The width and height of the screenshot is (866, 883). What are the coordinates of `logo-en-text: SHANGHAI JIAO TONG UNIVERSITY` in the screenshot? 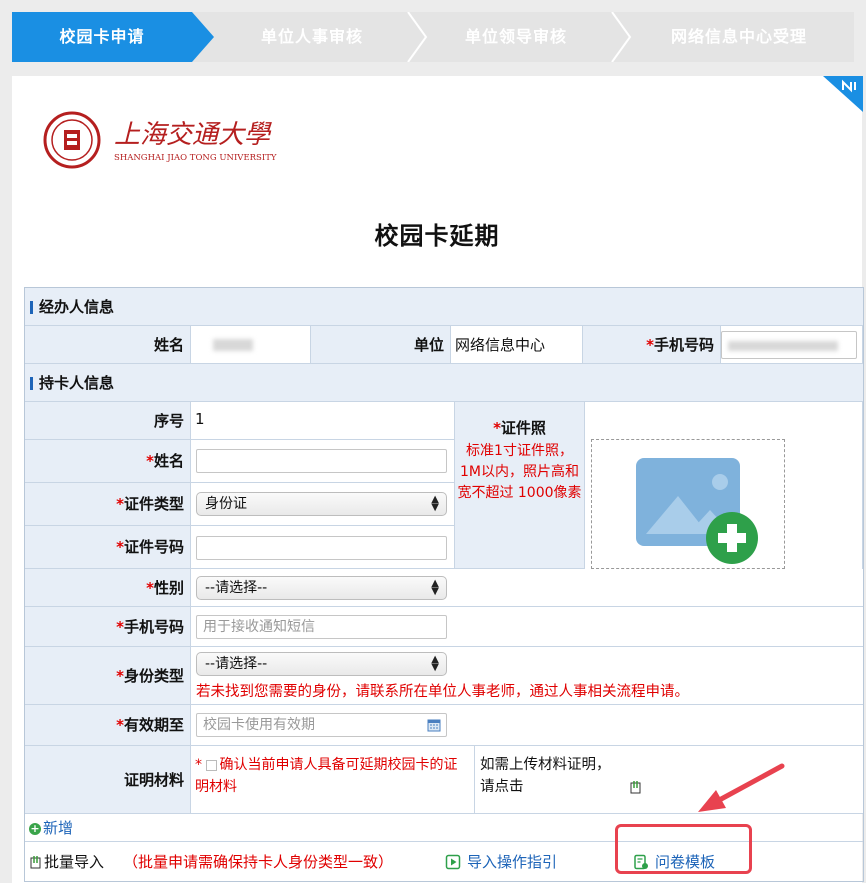 It's located at (195, 158).